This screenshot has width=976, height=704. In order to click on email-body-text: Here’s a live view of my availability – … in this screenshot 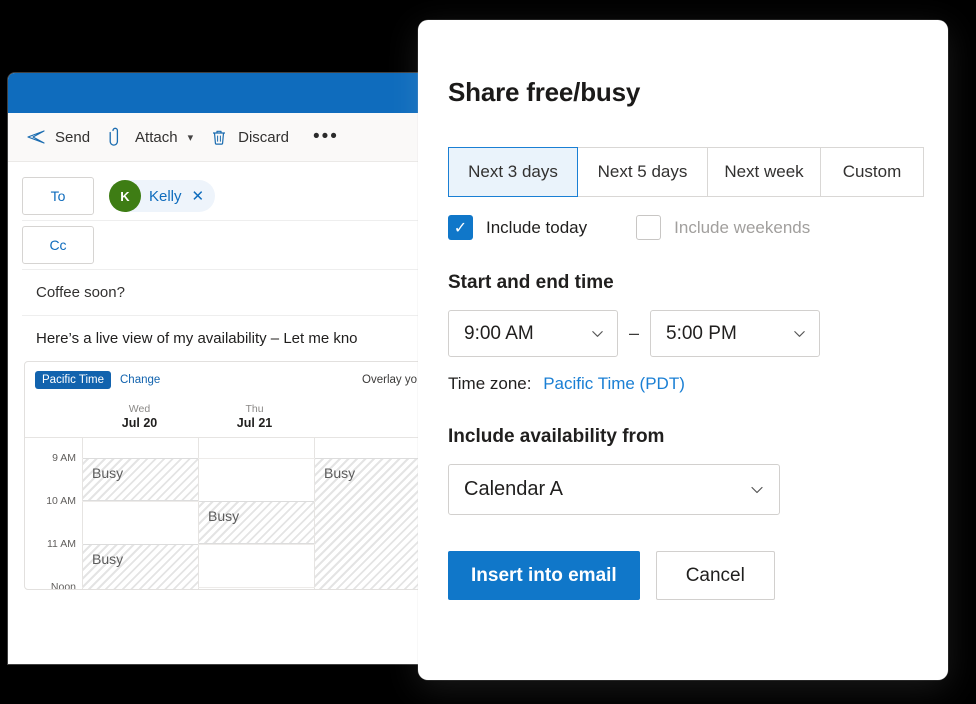, I will do `click(220, 338)`.